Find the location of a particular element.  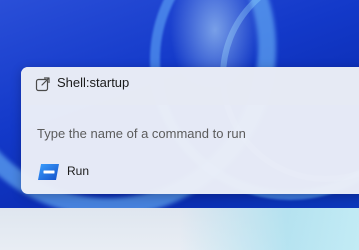

open-external-icon is located at coordinates (43, 84).